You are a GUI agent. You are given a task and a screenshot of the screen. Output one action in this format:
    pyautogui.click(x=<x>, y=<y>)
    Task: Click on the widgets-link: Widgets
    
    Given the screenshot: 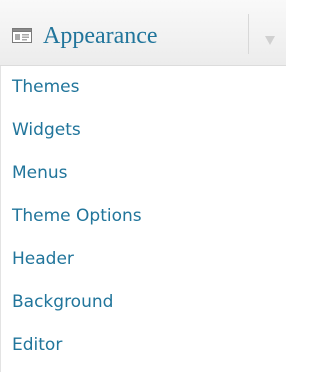 What is the action you would take?
    pyautogui.click(x=143, y=130)
    